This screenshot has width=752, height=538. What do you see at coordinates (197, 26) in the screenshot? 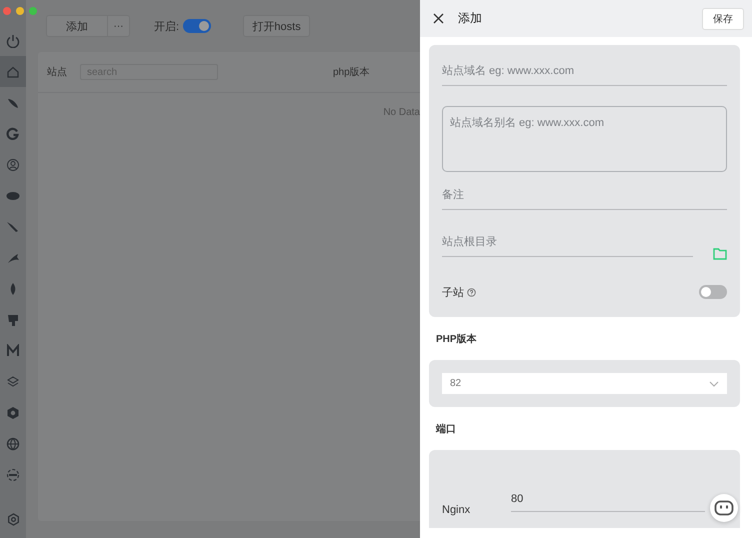
I see `toggle-switch` at bounding box center [197, 26].